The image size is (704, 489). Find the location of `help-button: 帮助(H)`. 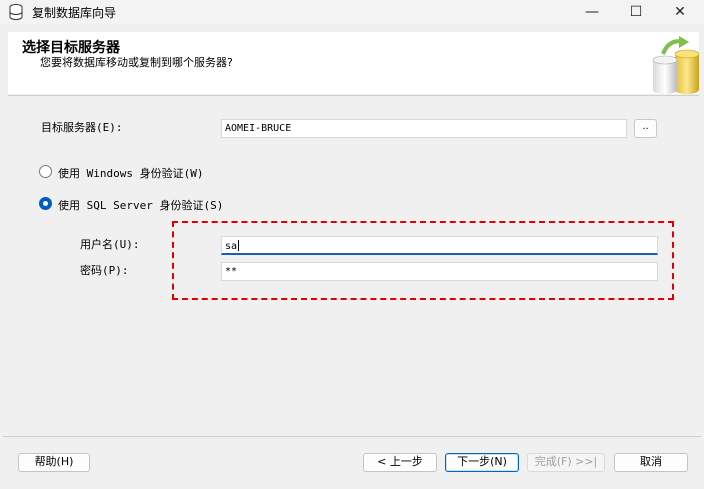

help-button: 帮助(H) is located at coordinates (54, 462).